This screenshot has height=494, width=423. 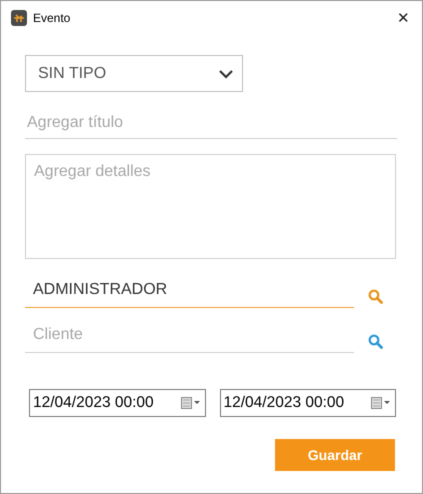 I want to click on close-button: ✕, so click(x=403, y=18).